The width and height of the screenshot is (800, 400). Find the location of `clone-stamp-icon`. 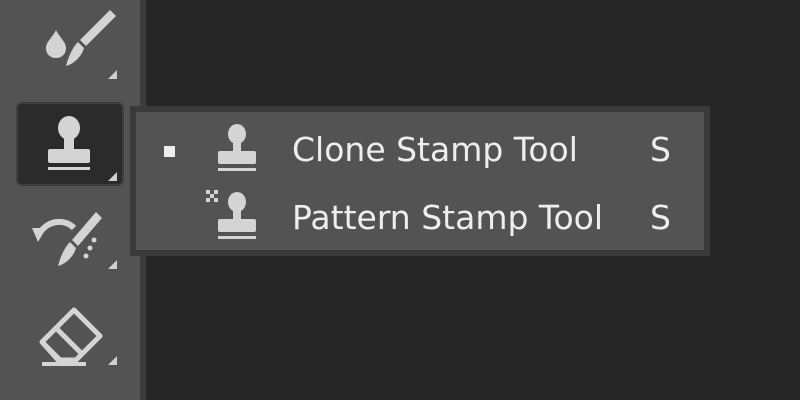

clone-stamp-icon is located at coordinates (237, 151).